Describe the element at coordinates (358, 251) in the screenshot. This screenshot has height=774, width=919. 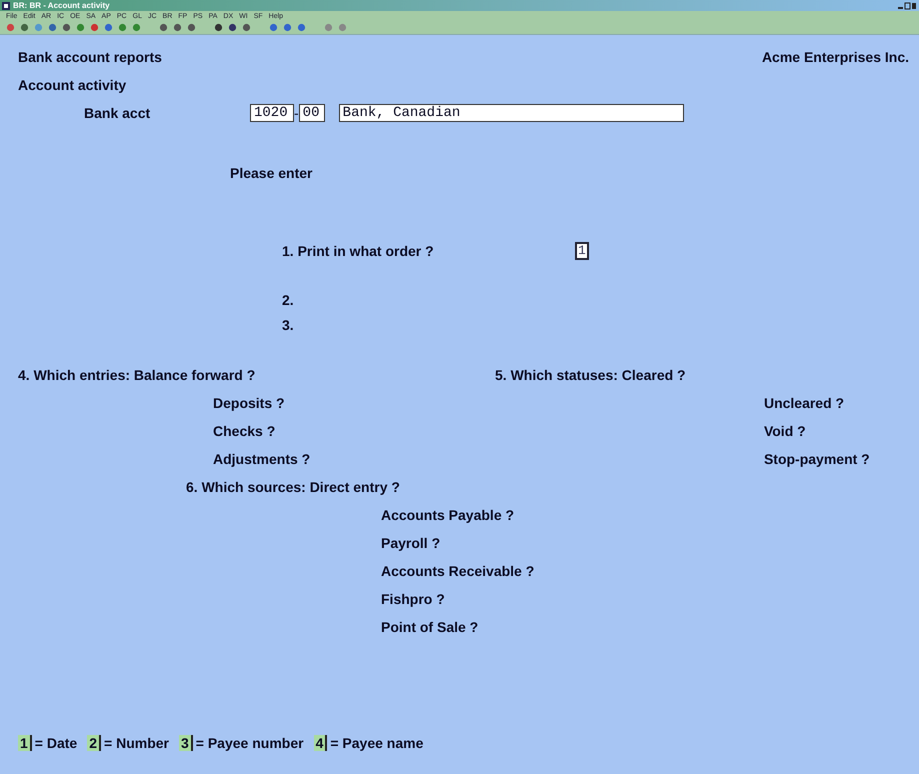
I see `question-label: 1. Print in what order ?` at that location.